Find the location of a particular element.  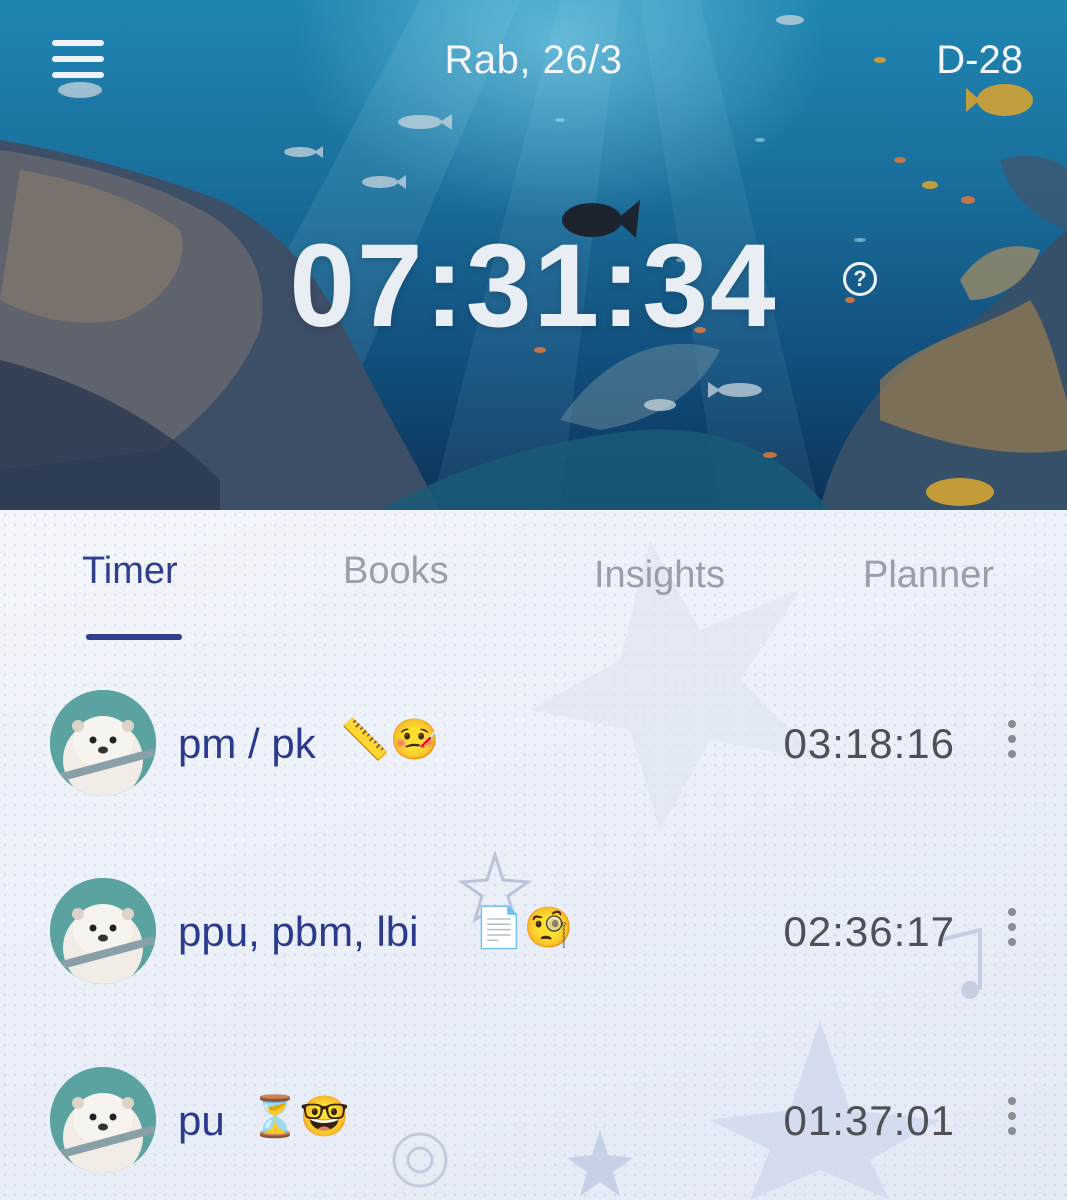

active-tab-indicator is located at coordinates (134, 637).